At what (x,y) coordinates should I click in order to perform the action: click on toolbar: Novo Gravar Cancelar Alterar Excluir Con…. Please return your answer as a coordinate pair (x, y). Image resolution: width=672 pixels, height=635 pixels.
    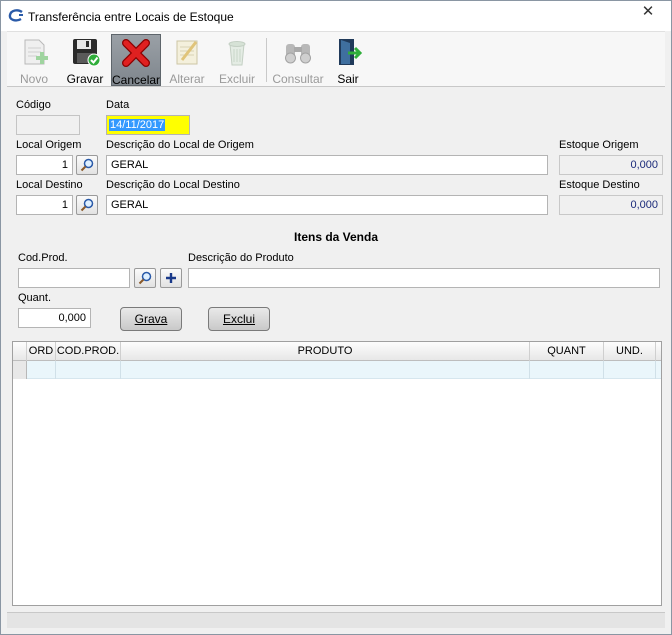
    Looking at the image, I should click on (336, 59).